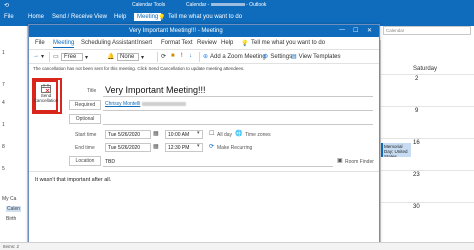 The height and width of the screenshot is (250, 474). What do you see at coordinates (3, 169) in the screenshot?
I see `mini-cal-number: 5` at bounding box center [3, 169].